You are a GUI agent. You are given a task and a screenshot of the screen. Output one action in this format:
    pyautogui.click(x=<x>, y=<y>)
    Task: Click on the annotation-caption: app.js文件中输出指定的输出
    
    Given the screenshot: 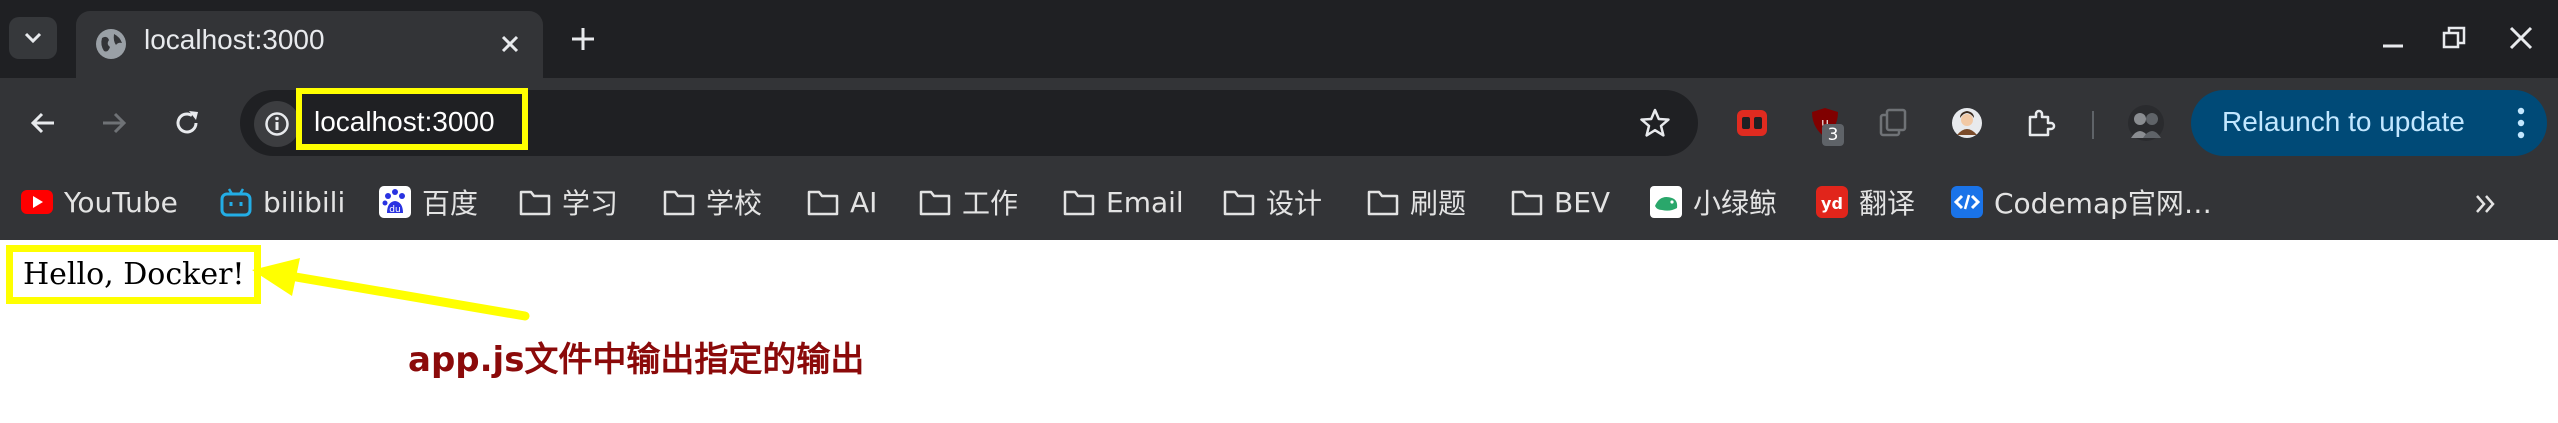 What is the action you would take?
    pyautogui.click(x=636, y=360)
    